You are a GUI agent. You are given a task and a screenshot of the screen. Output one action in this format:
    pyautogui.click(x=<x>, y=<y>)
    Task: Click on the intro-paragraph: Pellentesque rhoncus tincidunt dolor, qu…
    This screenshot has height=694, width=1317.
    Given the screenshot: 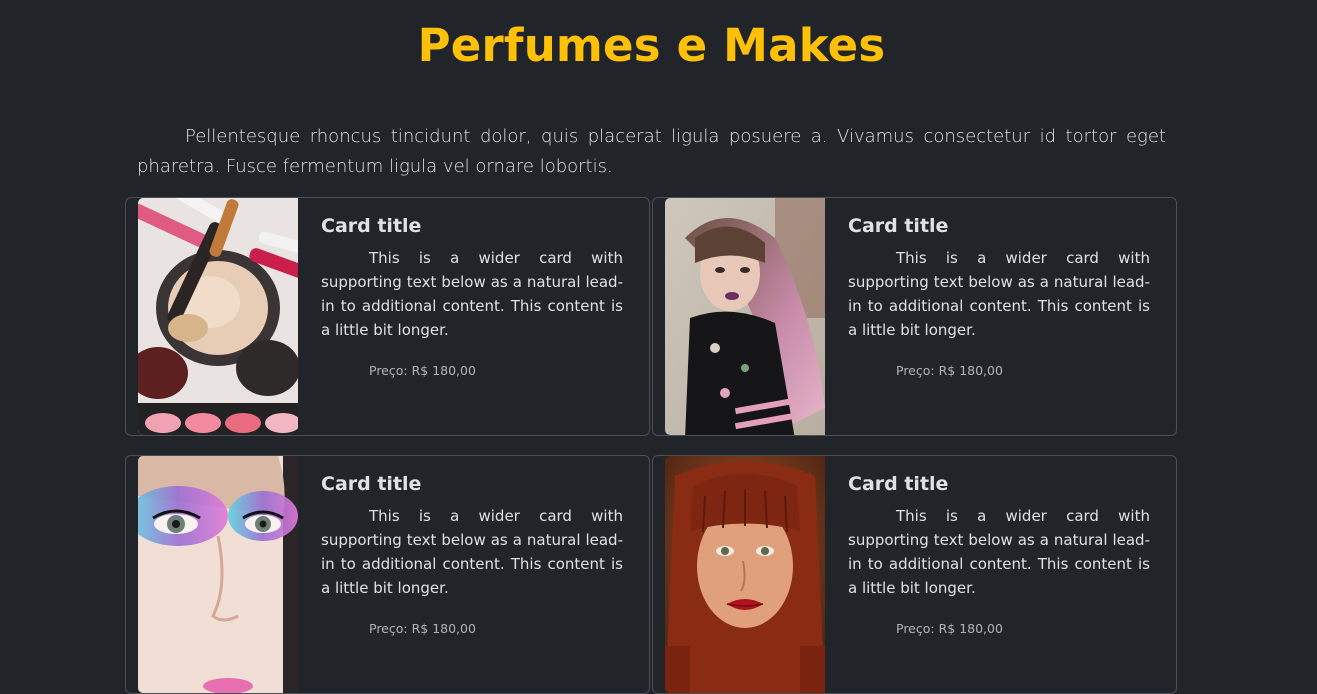 What is the action you would take?
    pyautogui.click(x=651, y=151)
    